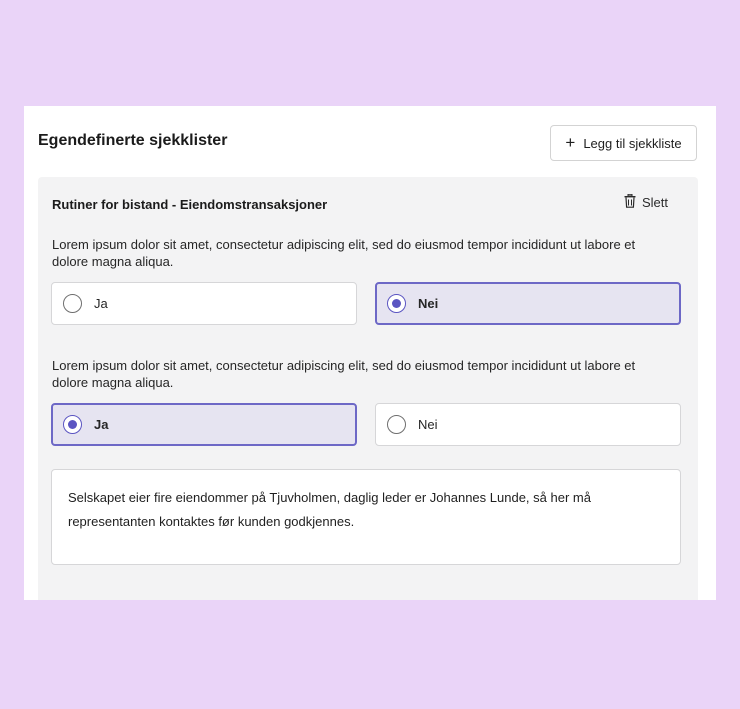 The width and height of the screenshot is (740, 709). I want to click on question-1-option-ja: Ja, so click(204, 303).